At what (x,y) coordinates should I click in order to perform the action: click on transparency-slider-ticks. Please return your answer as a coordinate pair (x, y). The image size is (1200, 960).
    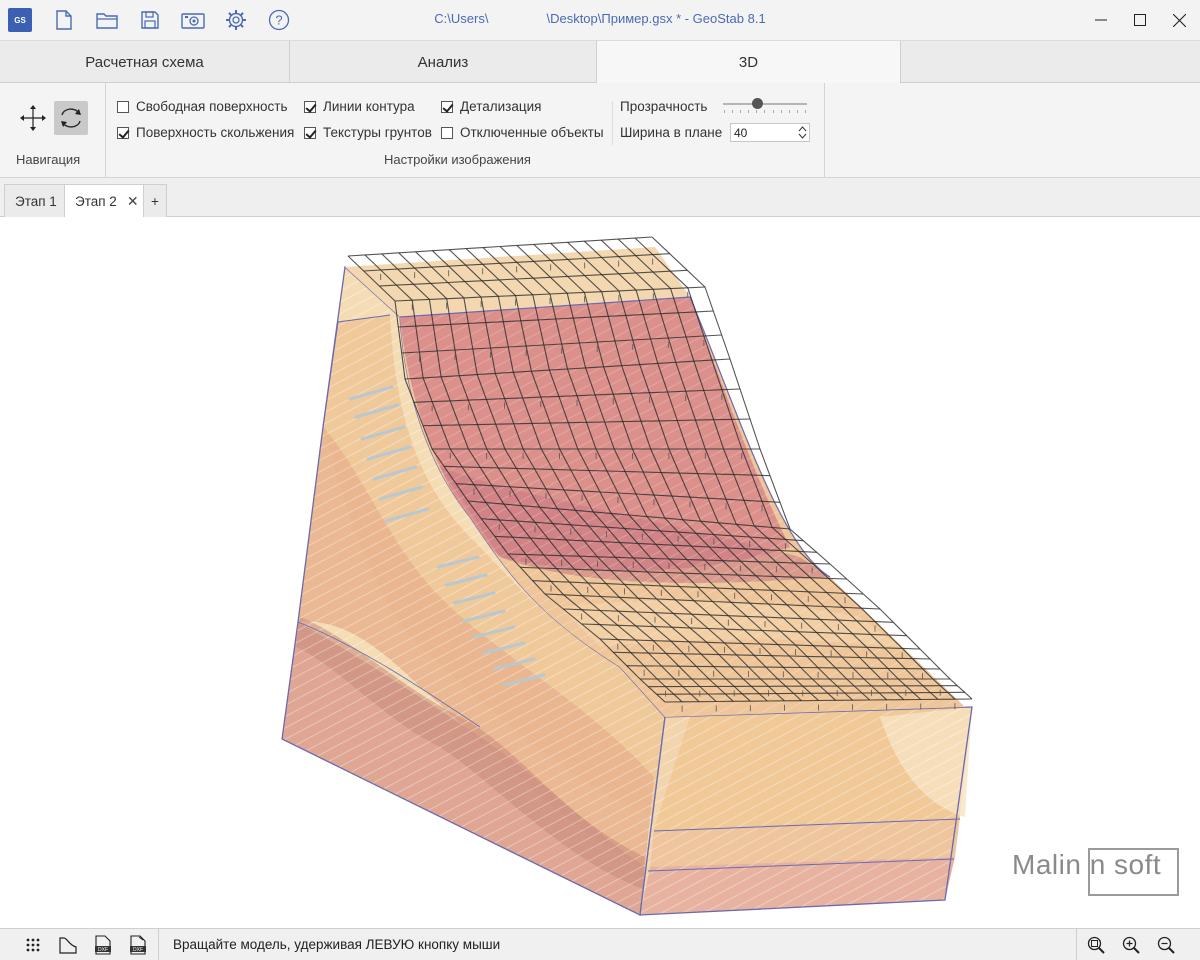
    Looking at the image, I should click on (765, 112).